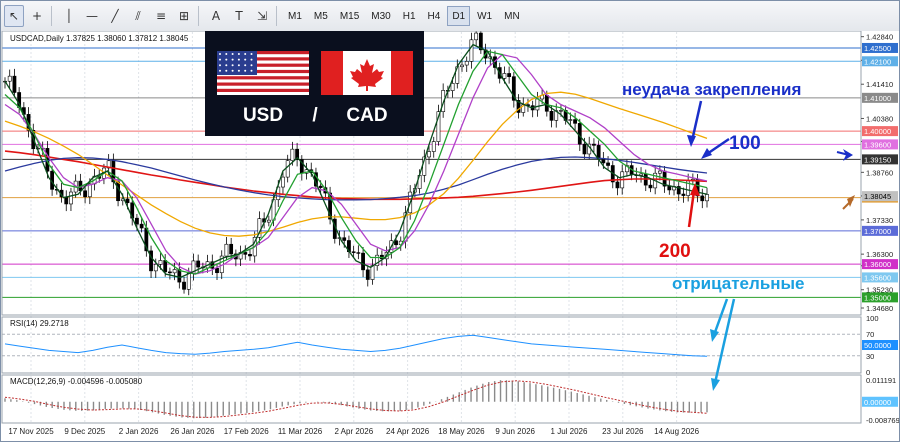  What do you see at coordinates (882, 420) in the screenshot?
I see `macd-tick-label: -0.008769` at bounding box center [882, 420].